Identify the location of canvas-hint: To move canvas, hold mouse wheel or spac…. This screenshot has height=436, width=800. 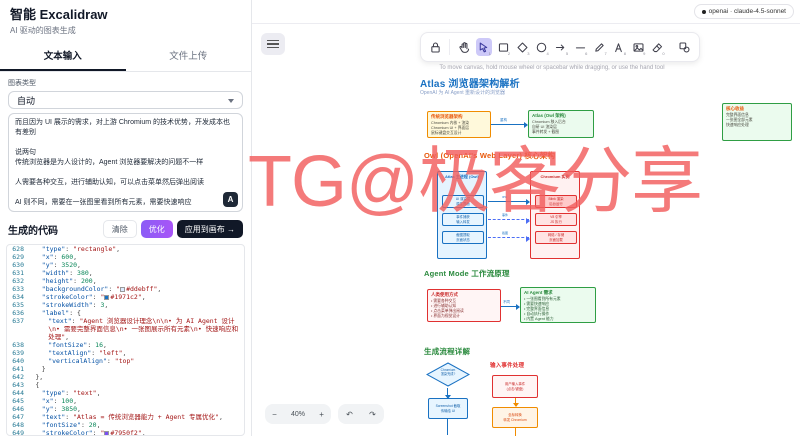
(552, 68).